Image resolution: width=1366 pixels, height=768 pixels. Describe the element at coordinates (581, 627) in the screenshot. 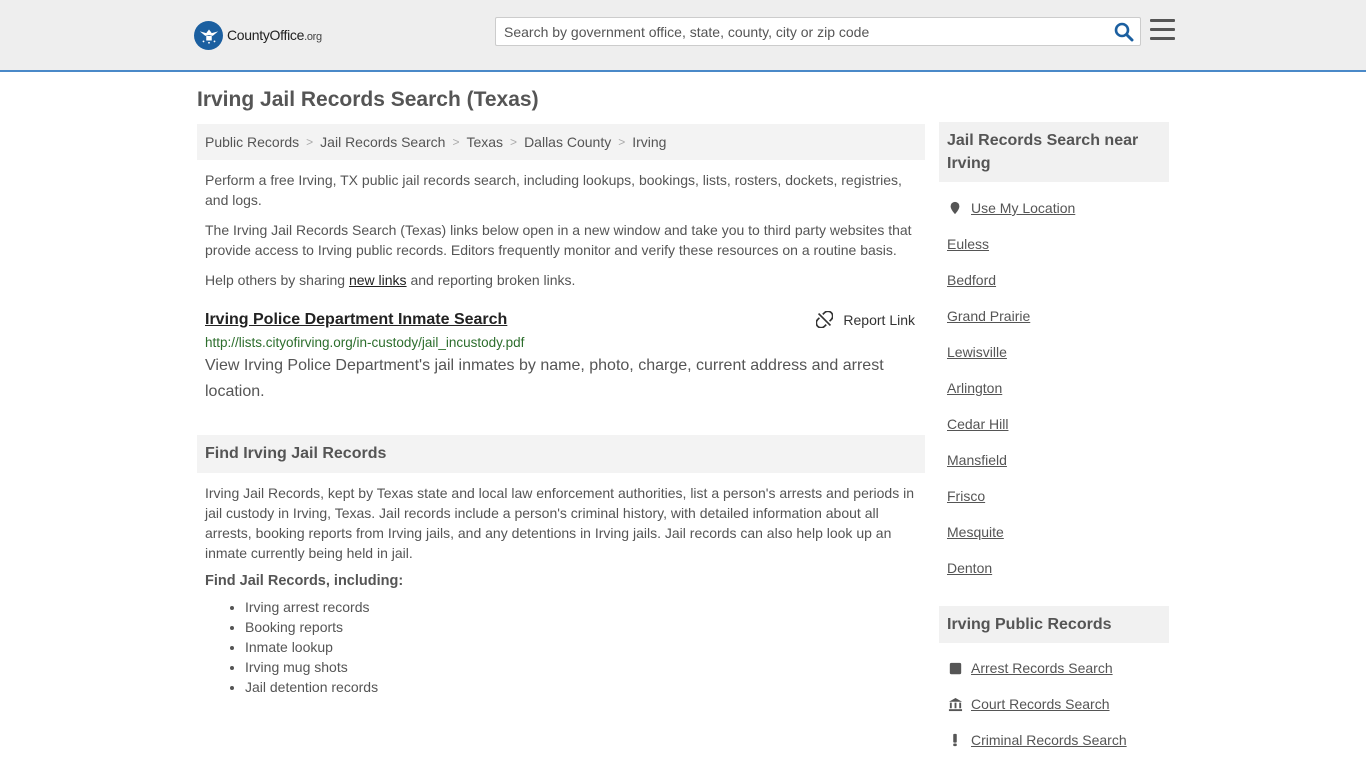

I see `list-item: Booking reports` at that location.